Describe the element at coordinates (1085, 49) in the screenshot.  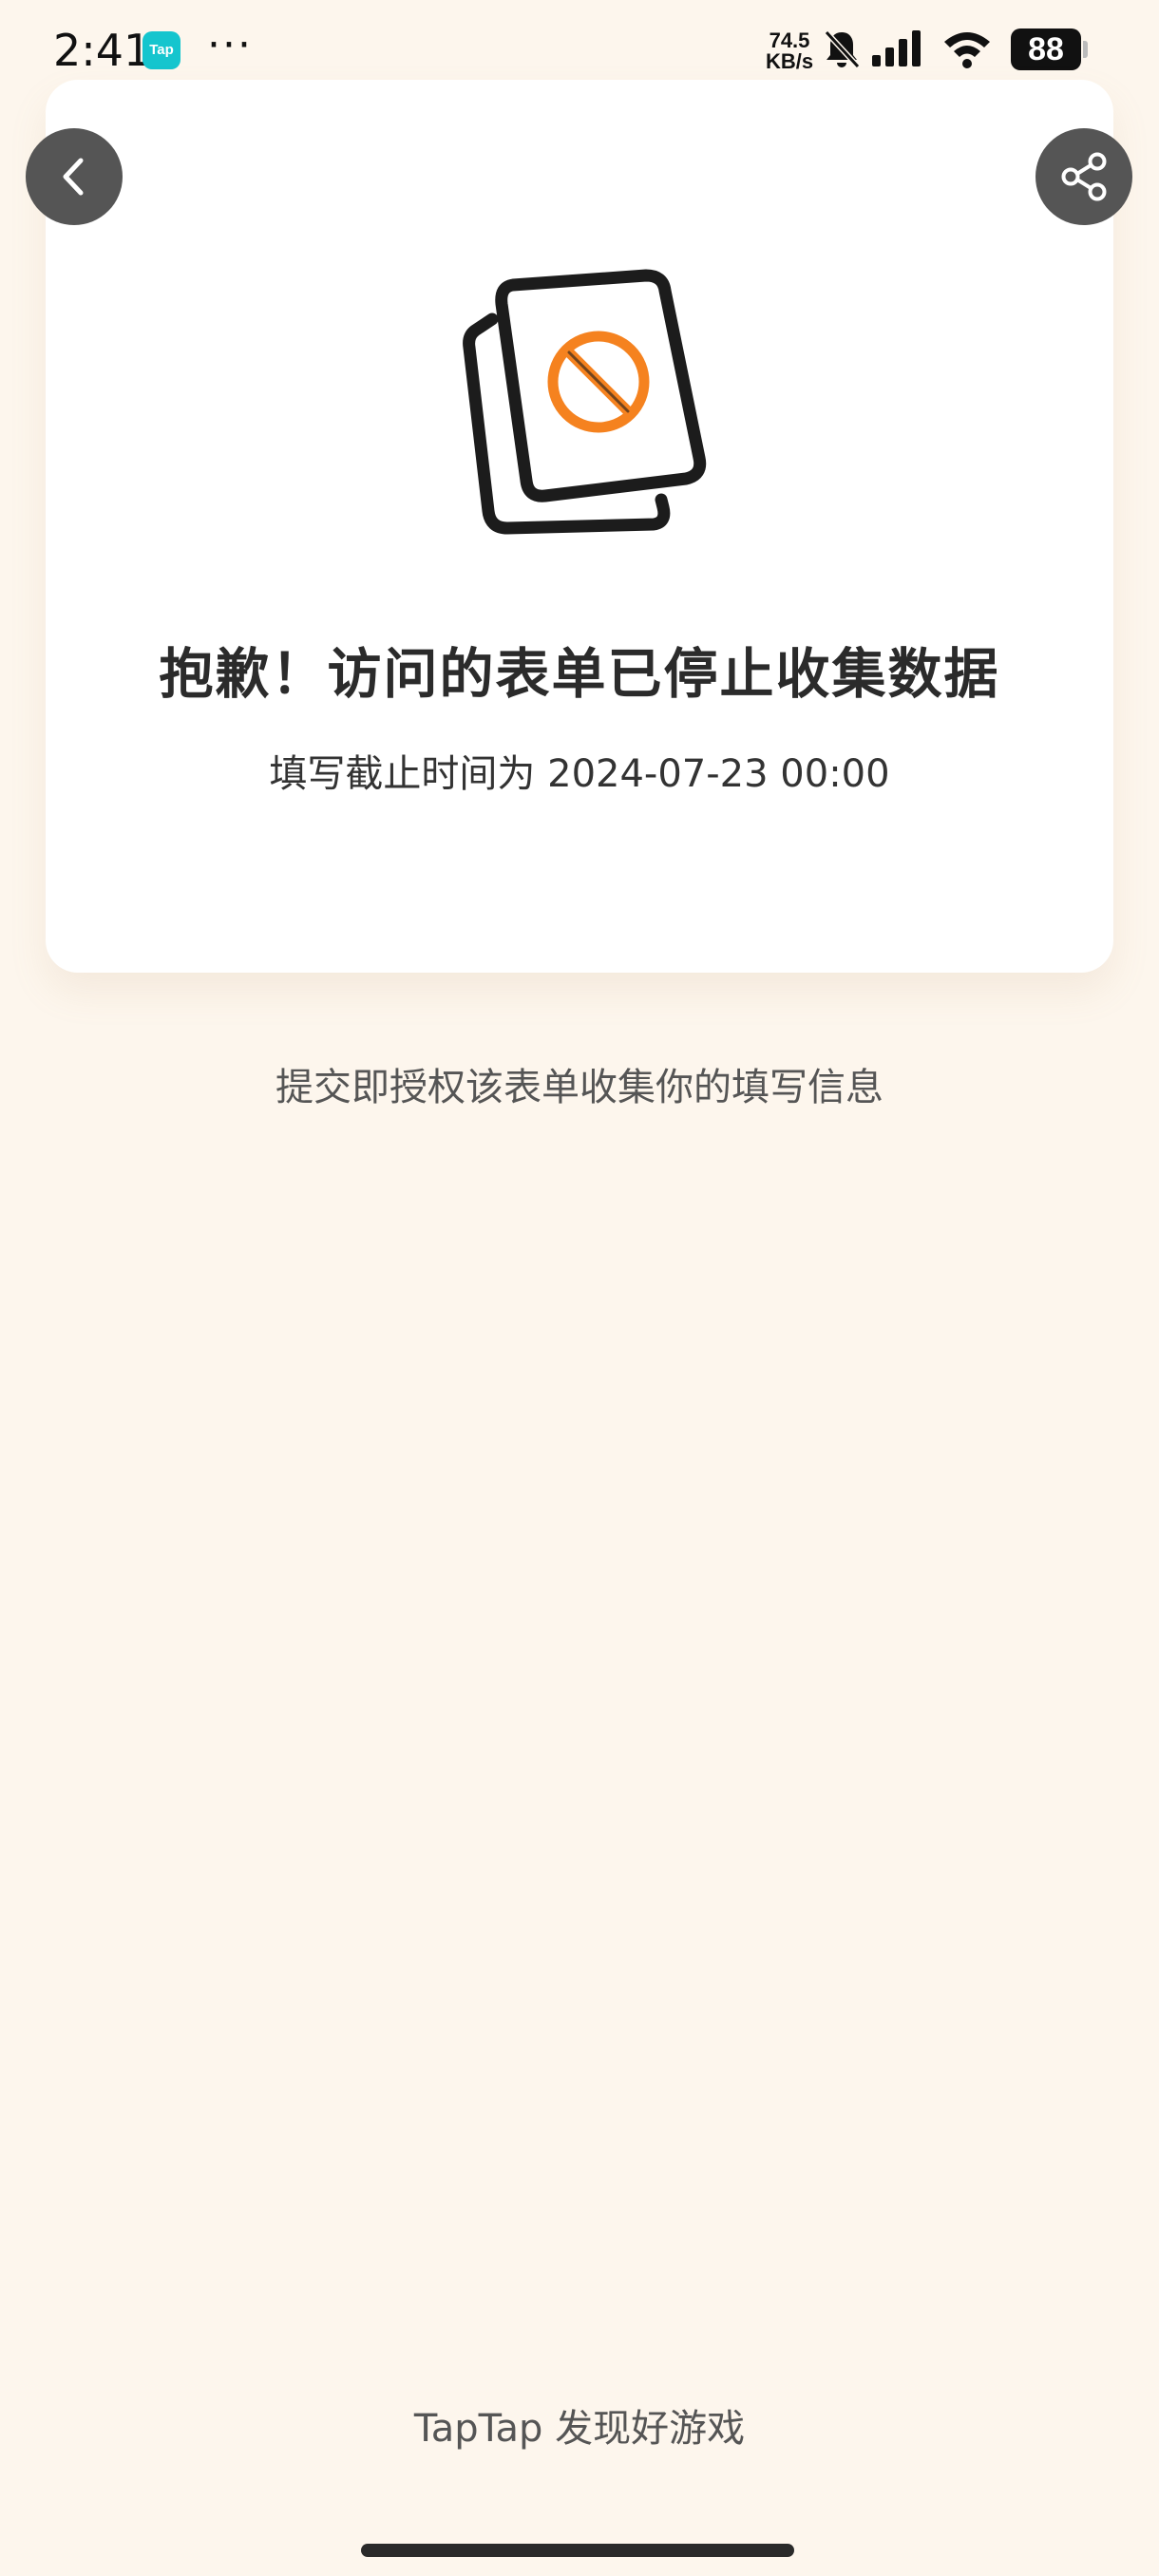
I see `battery-tip` at that location.